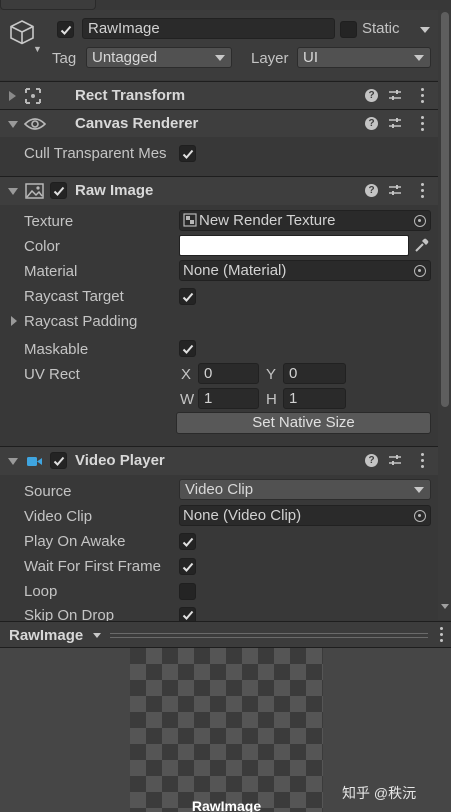 The width and height of the screenshot is (451, 812). I want to click on video-player-header: Video Player ?, so click(219, 460).